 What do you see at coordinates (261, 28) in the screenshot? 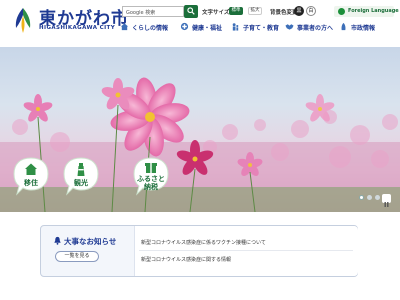
I see `nav-label: 子育て・教育` at bounding box center [261, 28].